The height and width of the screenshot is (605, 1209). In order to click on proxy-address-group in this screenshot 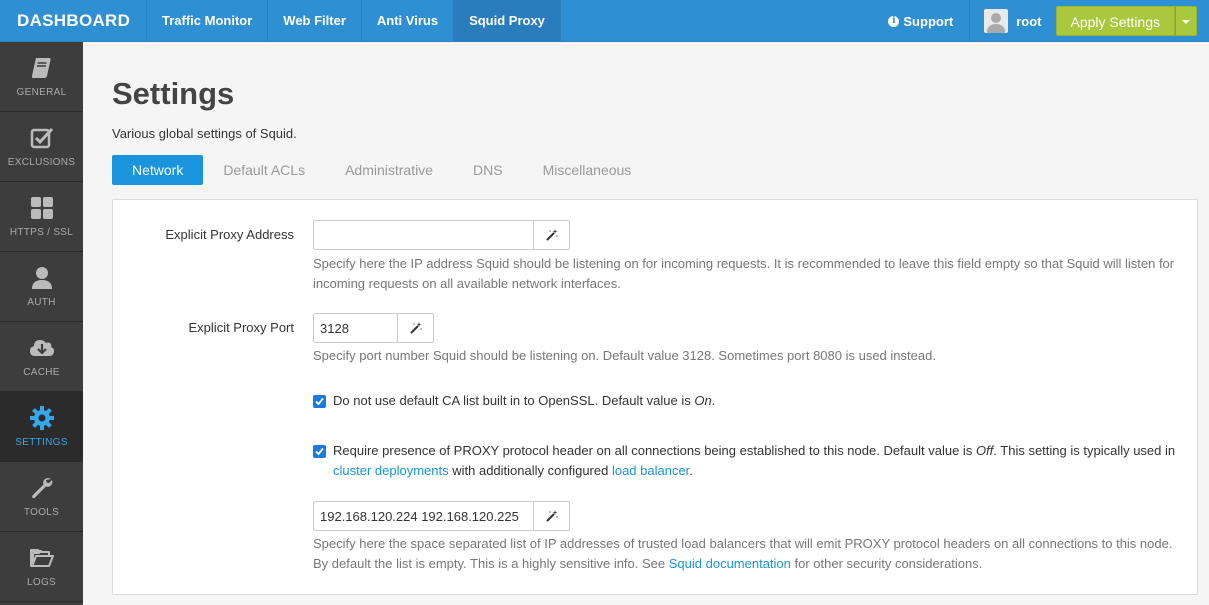, I will do `click(441, 235)`.